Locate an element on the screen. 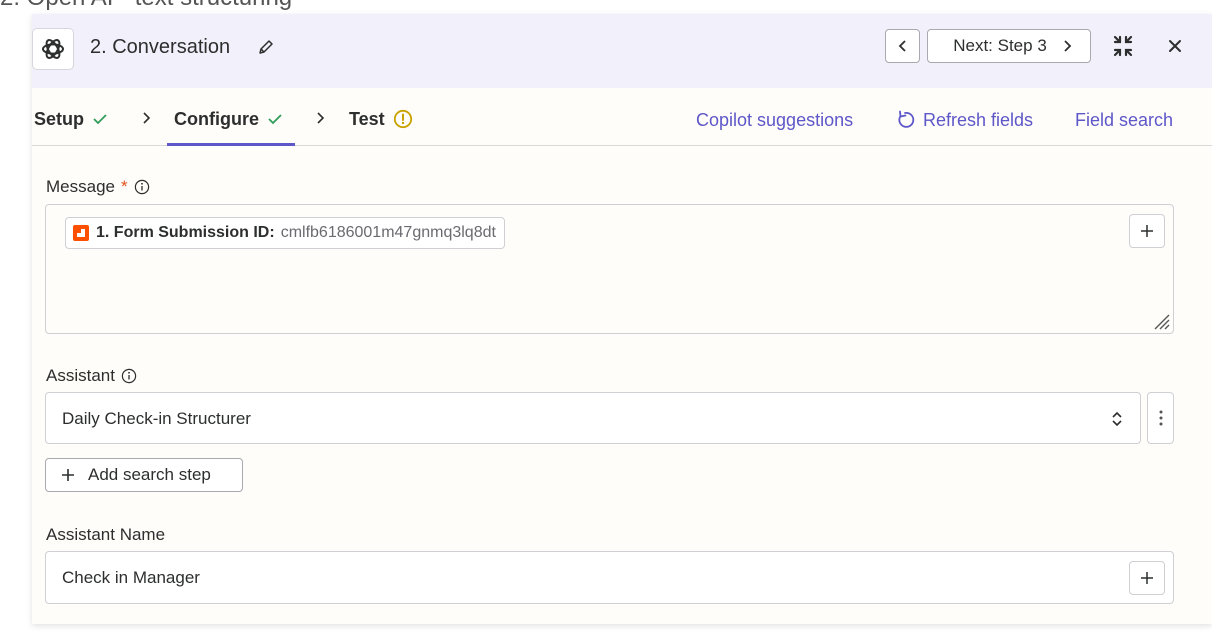  tab-configure: Configure is located at coordinates (228, 119).